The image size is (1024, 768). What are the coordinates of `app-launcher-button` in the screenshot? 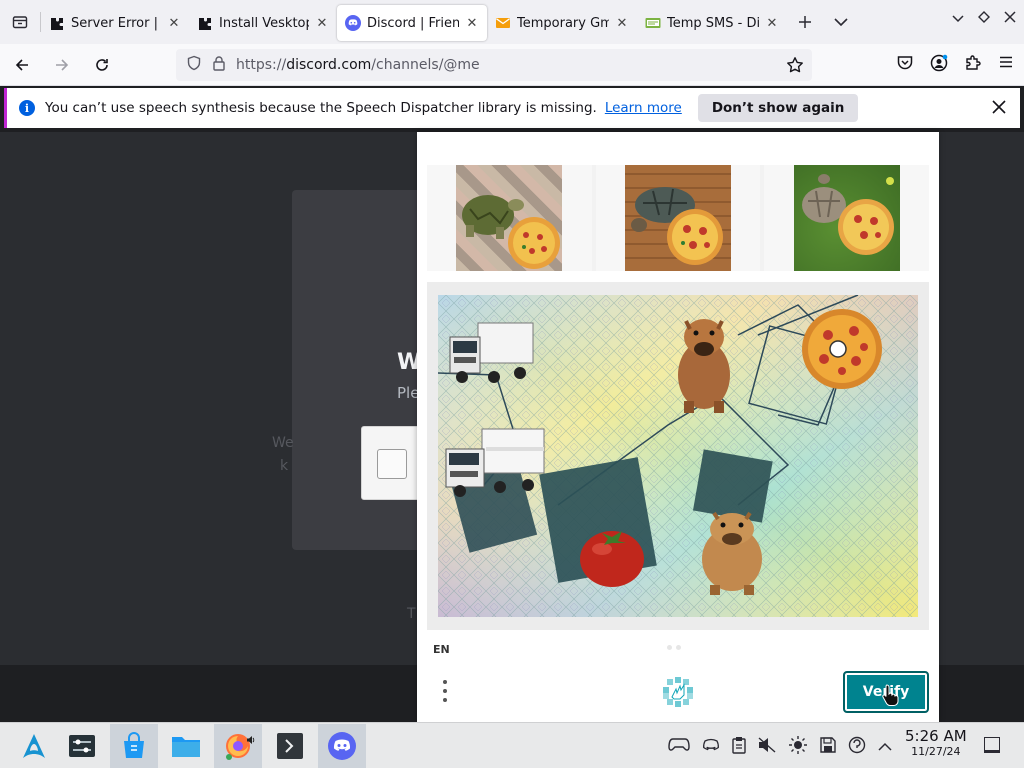 It's located at (34, 746).